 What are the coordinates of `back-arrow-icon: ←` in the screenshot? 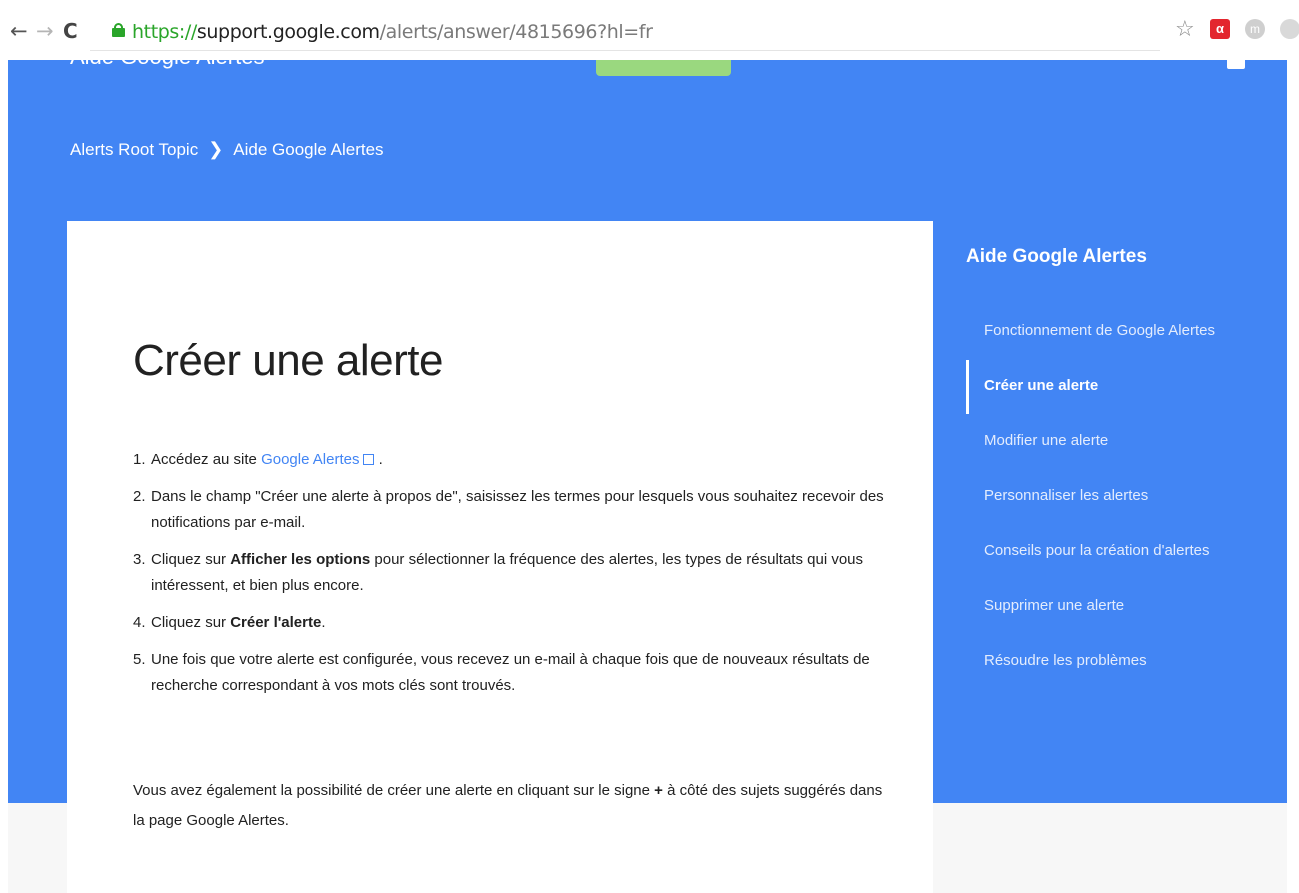 It's located at (19, 31).